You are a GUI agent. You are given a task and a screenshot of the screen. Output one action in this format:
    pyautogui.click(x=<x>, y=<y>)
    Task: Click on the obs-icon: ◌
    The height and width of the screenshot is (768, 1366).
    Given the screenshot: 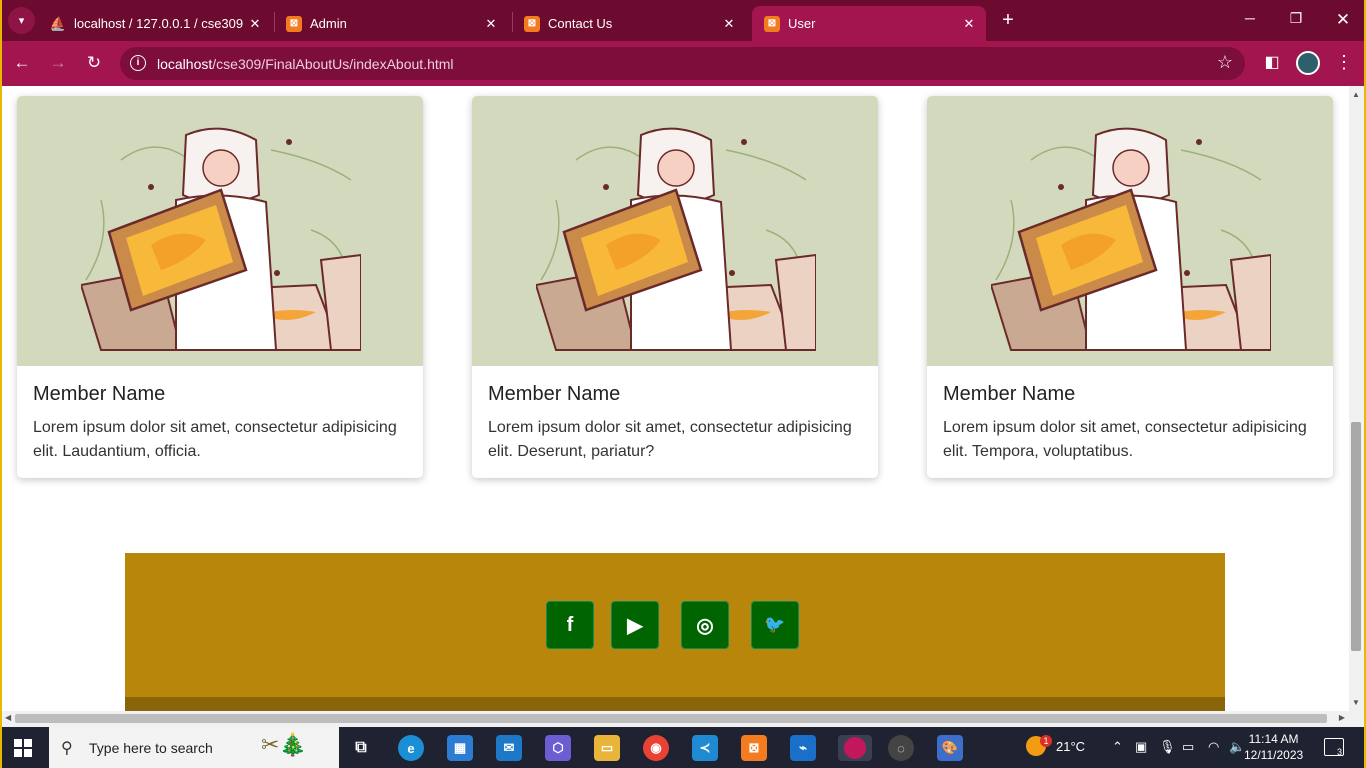 What is the action you would take?
    pyautogui.click(x=901, y=748)
    